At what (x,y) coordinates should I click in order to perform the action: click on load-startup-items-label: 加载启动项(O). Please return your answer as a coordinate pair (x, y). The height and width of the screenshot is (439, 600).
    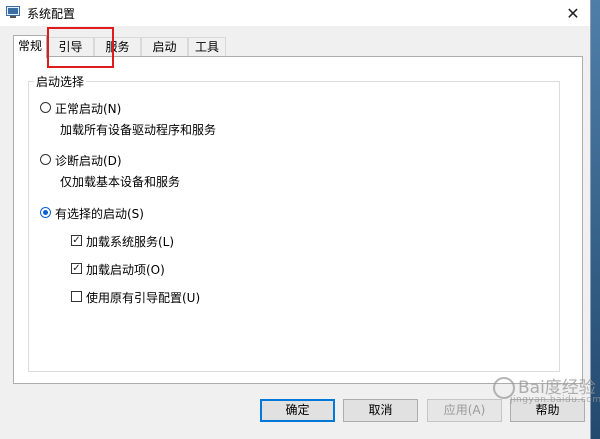
    Looking at the image, I should click on (125, 269).